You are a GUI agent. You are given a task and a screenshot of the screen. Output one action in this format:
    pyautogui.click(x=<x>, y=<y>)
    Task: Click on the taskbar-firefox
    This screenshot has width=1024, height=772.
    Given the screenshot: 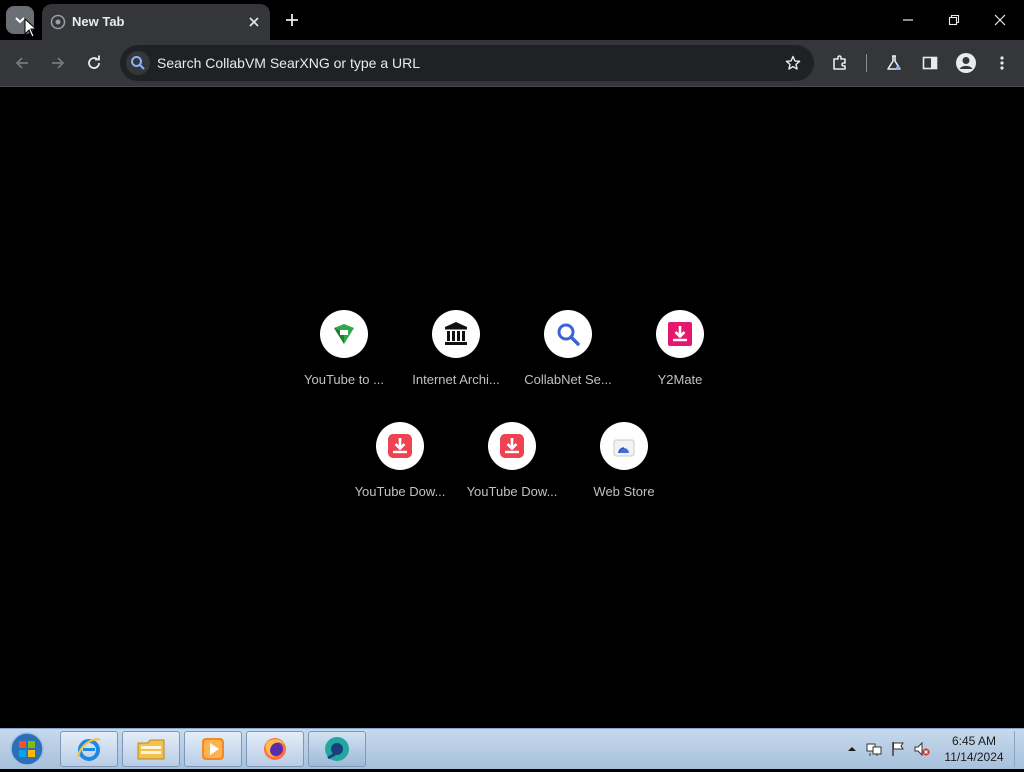 What is the action you would take?
    pyautogui.click(x=275, y=749)
    